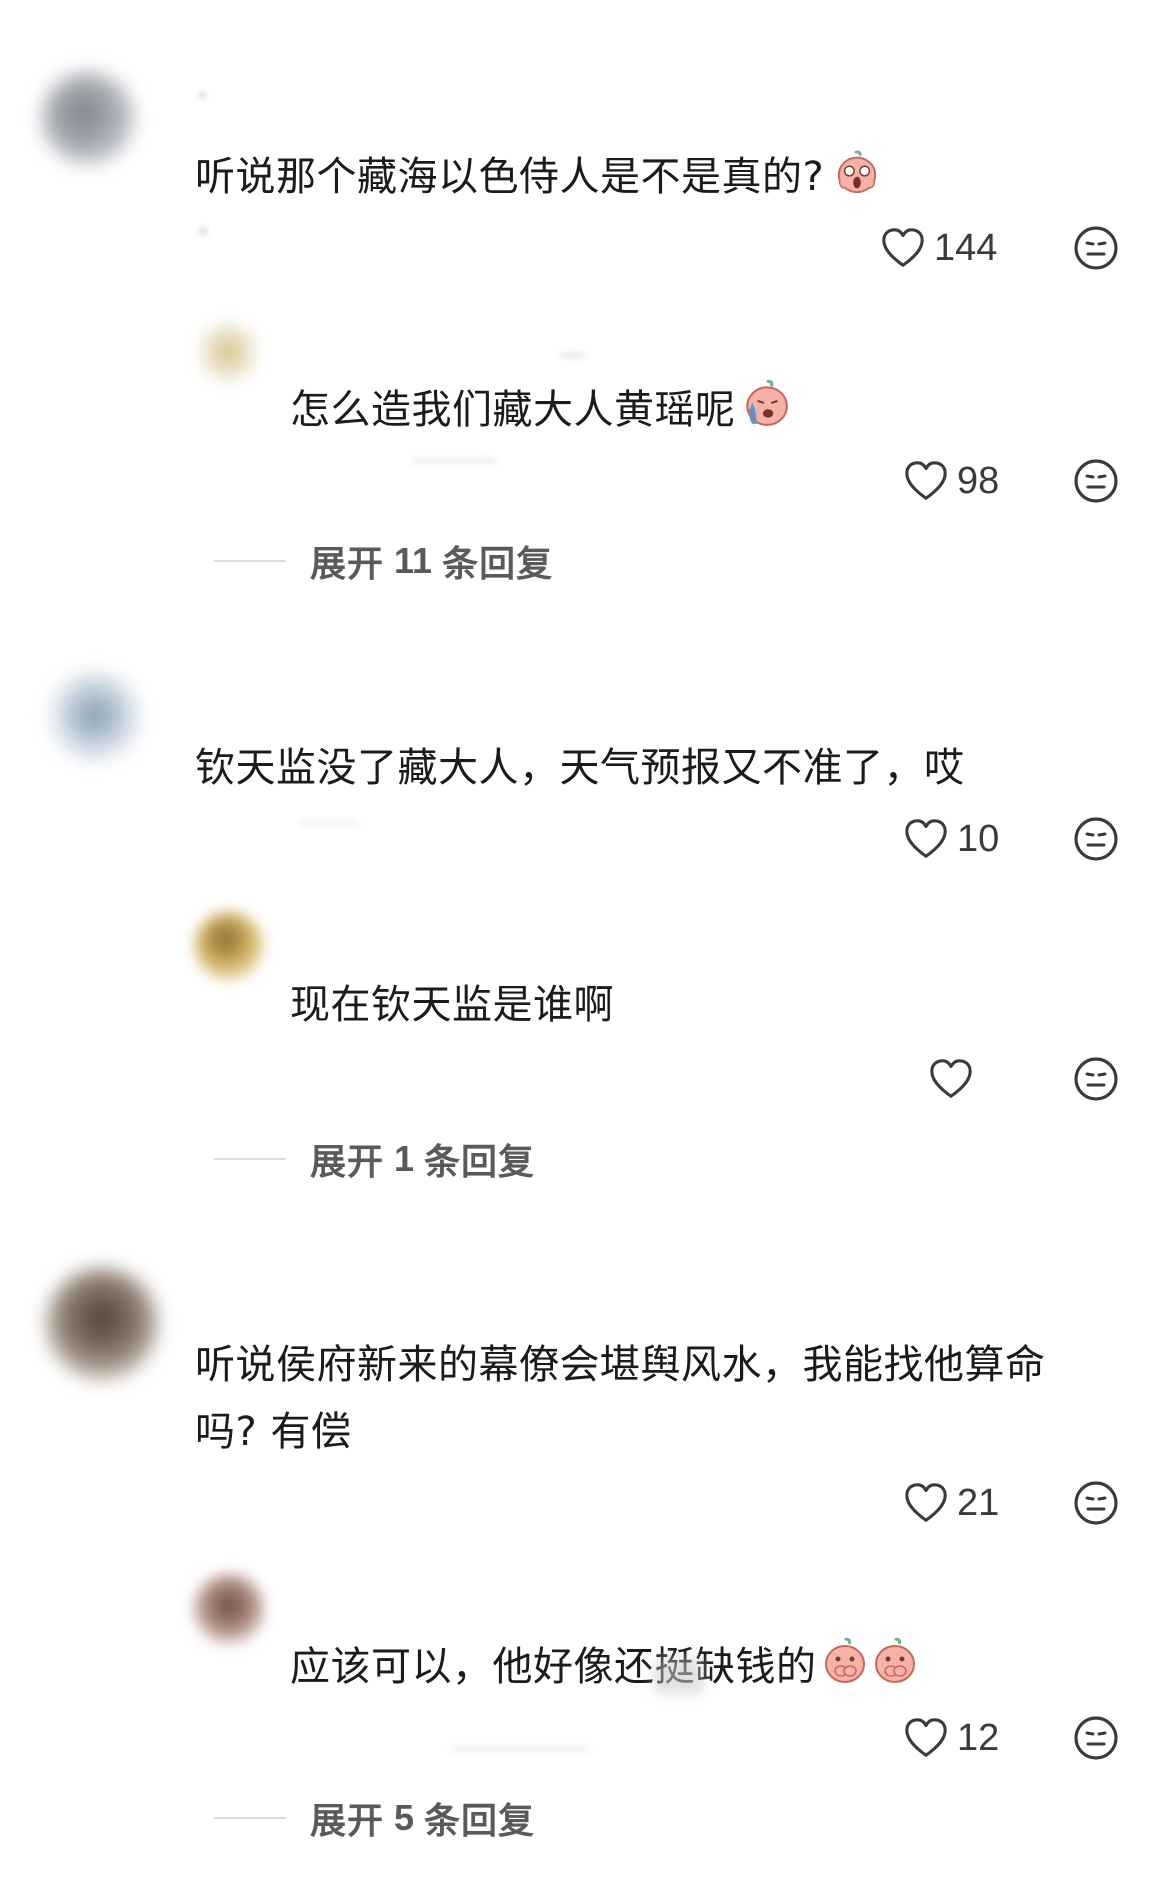 This screenshot has width=1170, height=1893. I want to click on expand-count: 11, so click(413, 560).